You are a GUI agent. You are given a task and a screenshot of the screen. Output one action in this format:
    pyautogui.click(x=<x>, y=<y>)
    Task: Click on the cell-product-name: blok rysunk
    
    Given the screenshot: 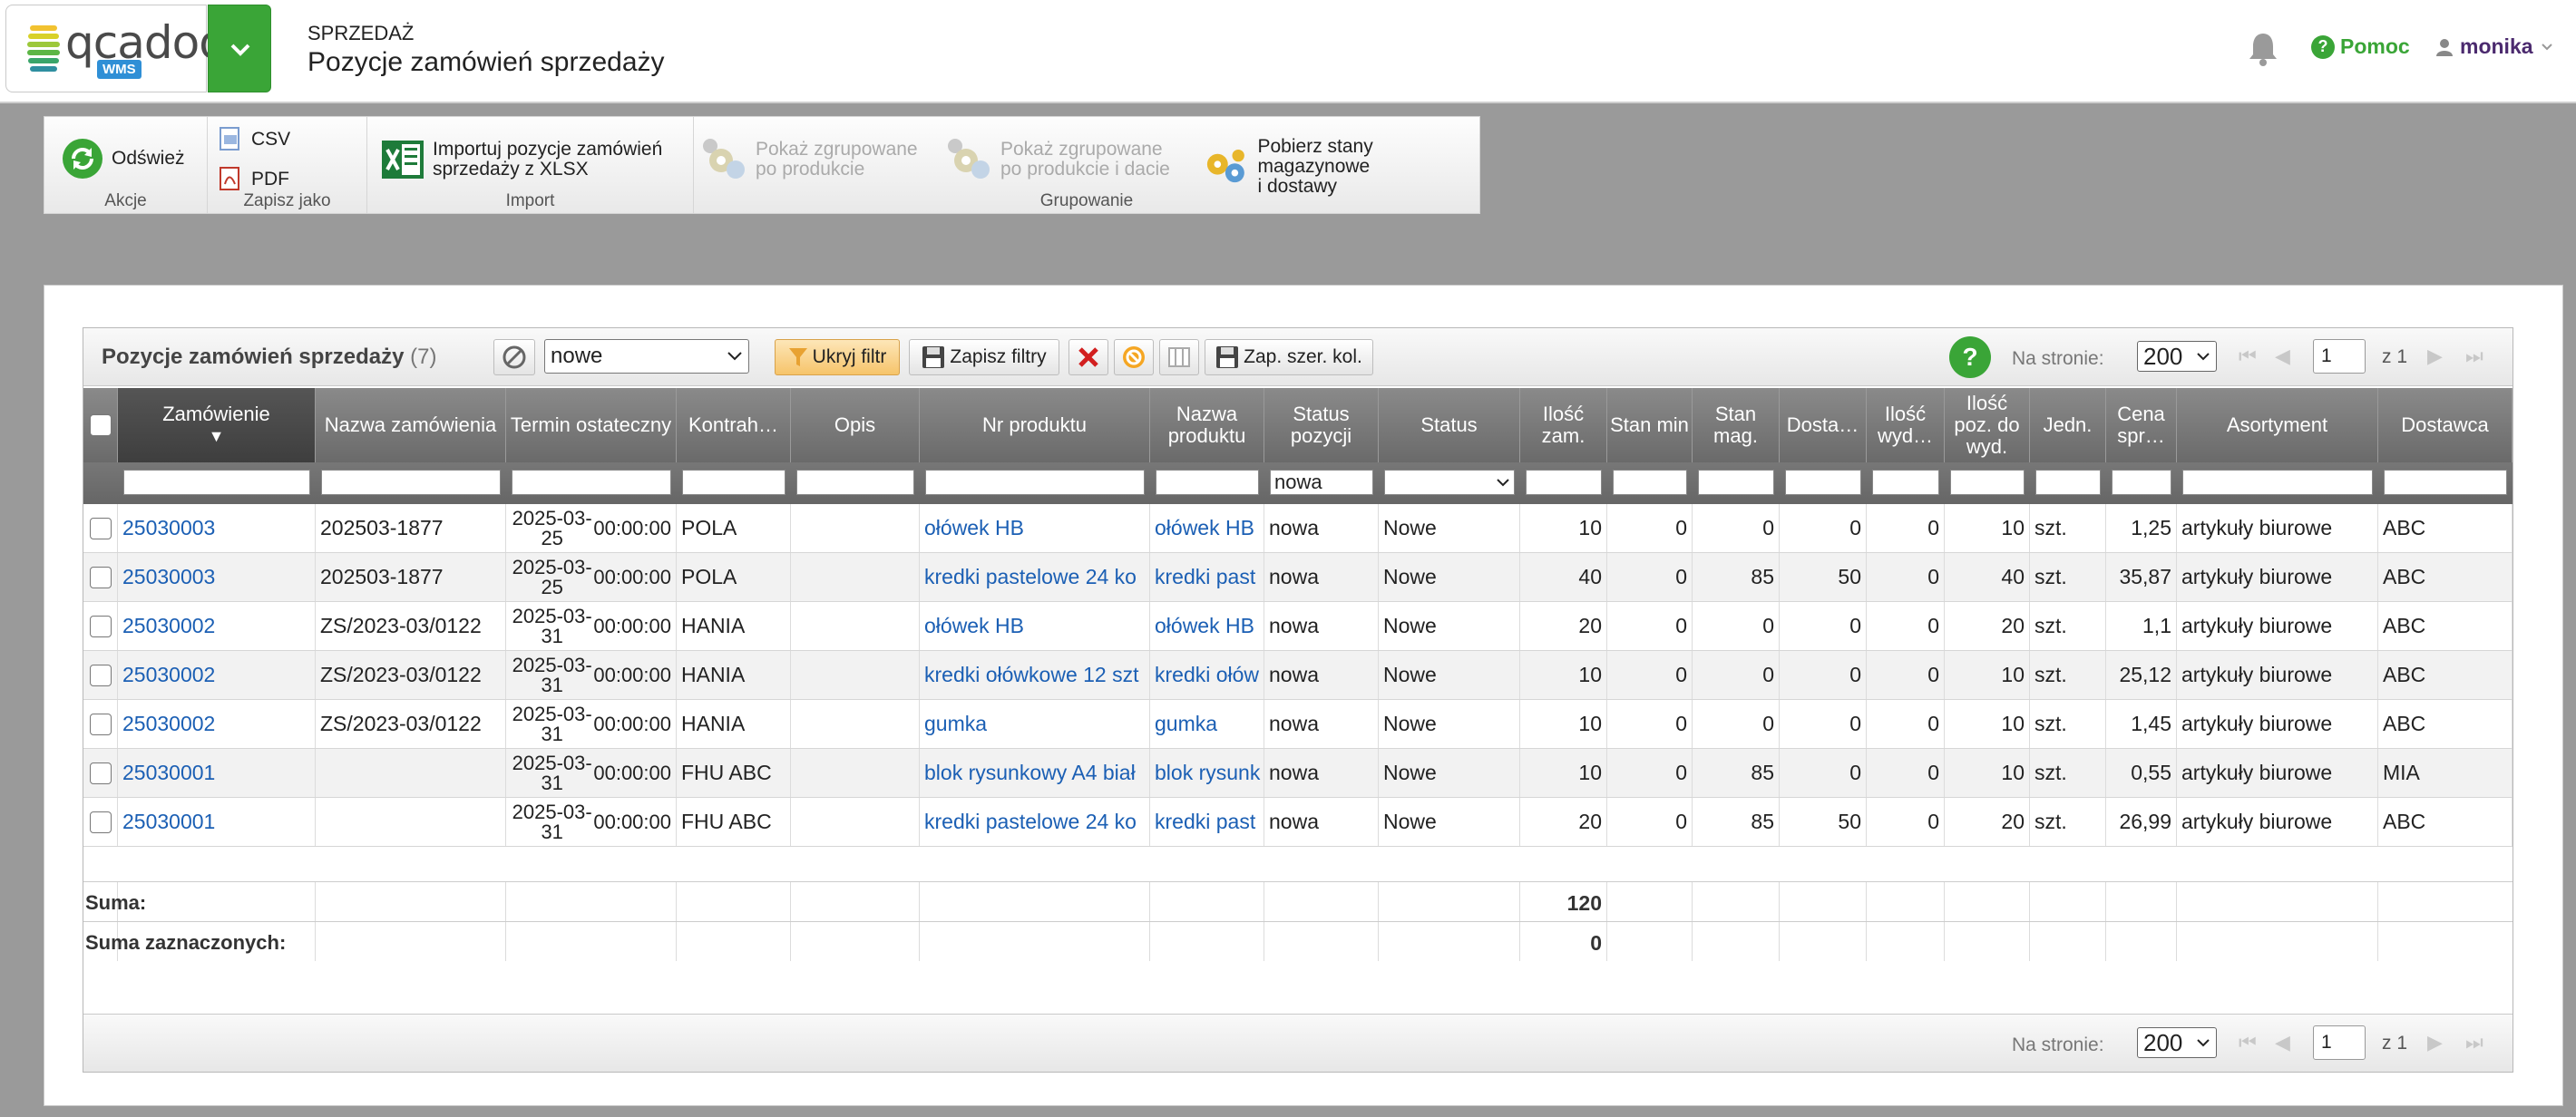 What is the action you would take?
    pyautogui.click(x=1207, y=773)
    